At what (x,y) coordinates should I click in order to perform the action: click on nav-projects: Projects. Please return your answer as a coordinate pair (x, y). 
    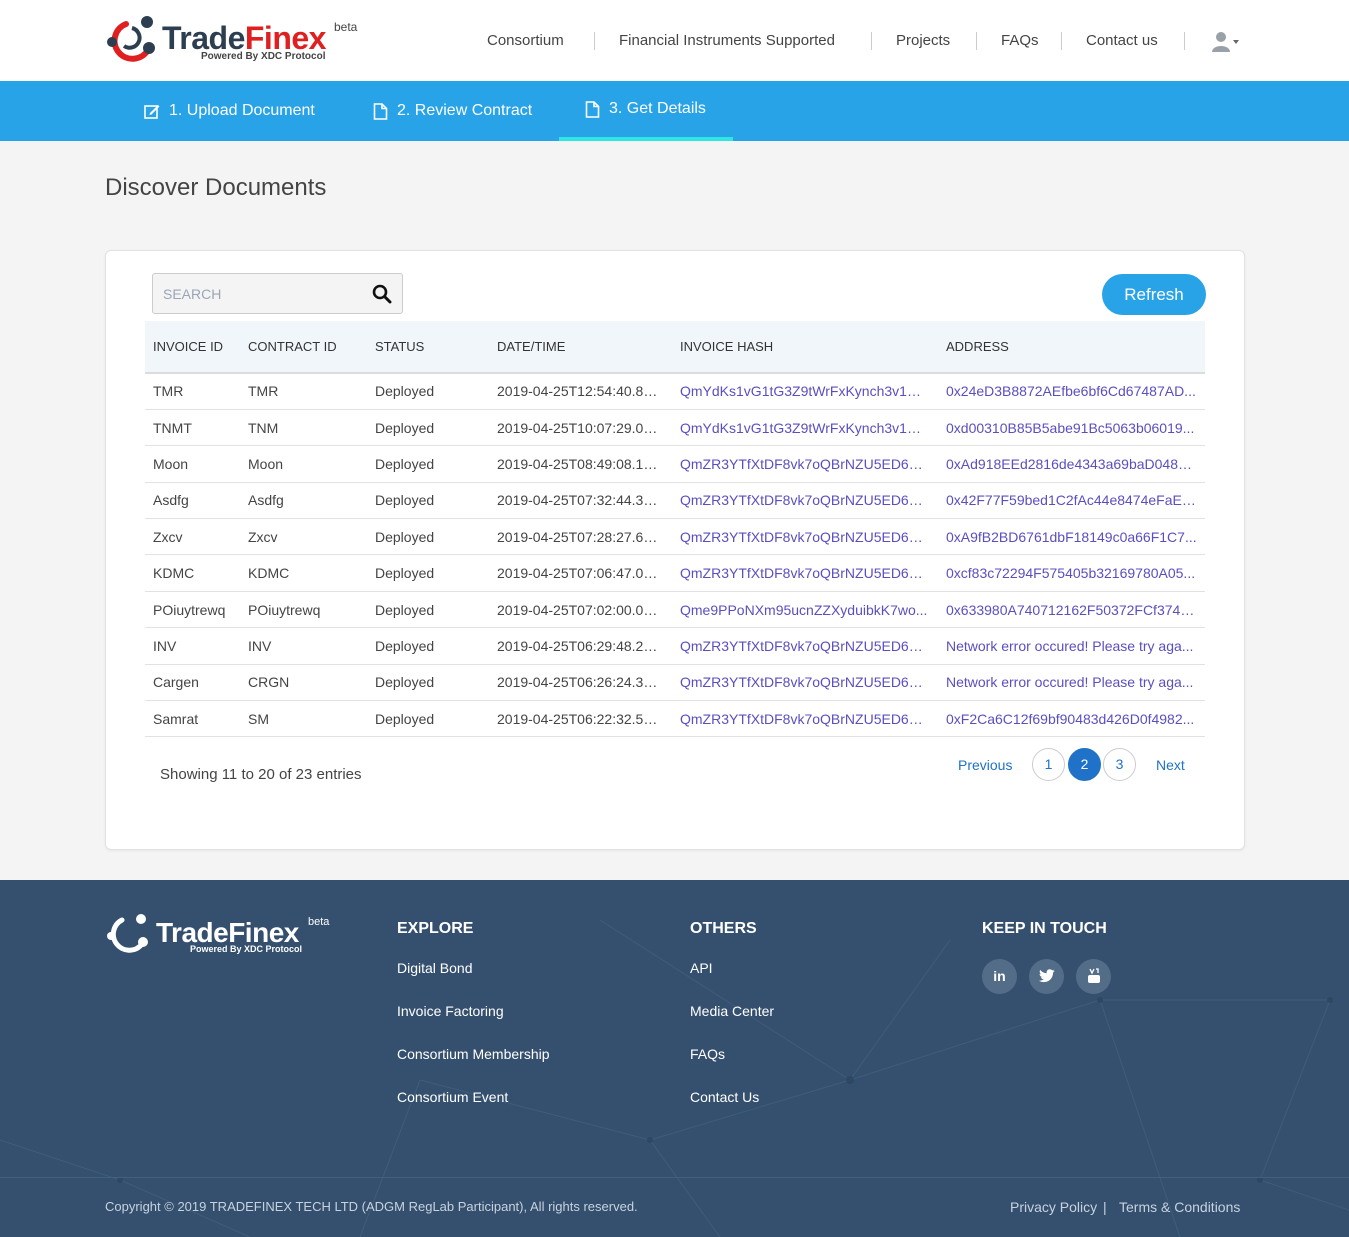
    Looking at the image, I should click on (923, 41).